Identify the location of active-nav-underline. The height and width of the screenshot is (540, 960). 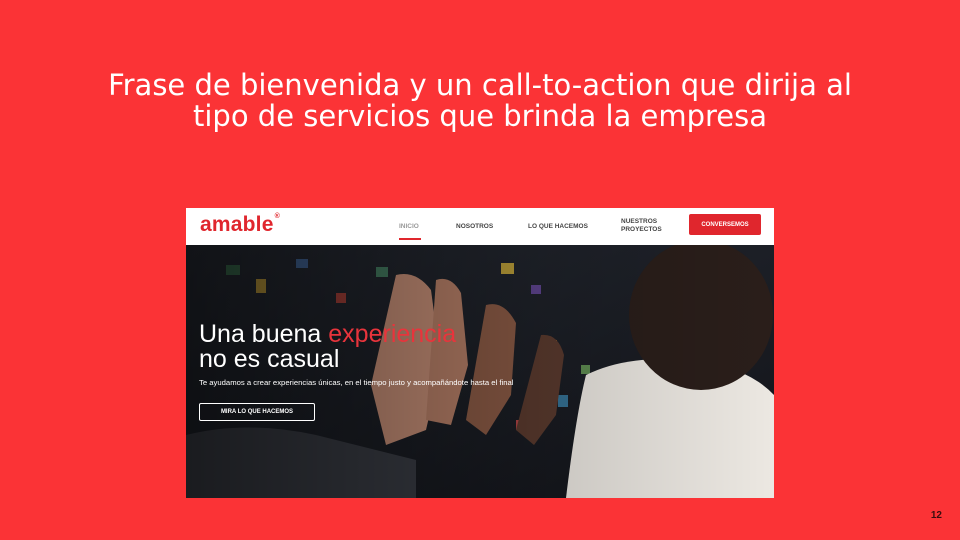
(410, 239).